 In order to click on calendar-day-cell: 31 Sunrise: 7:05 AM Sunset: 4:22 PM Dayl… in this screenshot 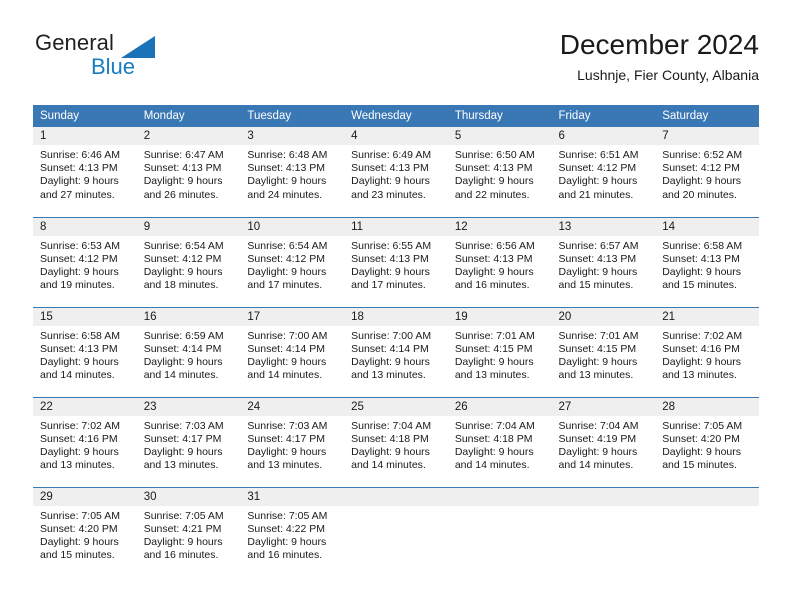, I will do `click(292, 531)`.